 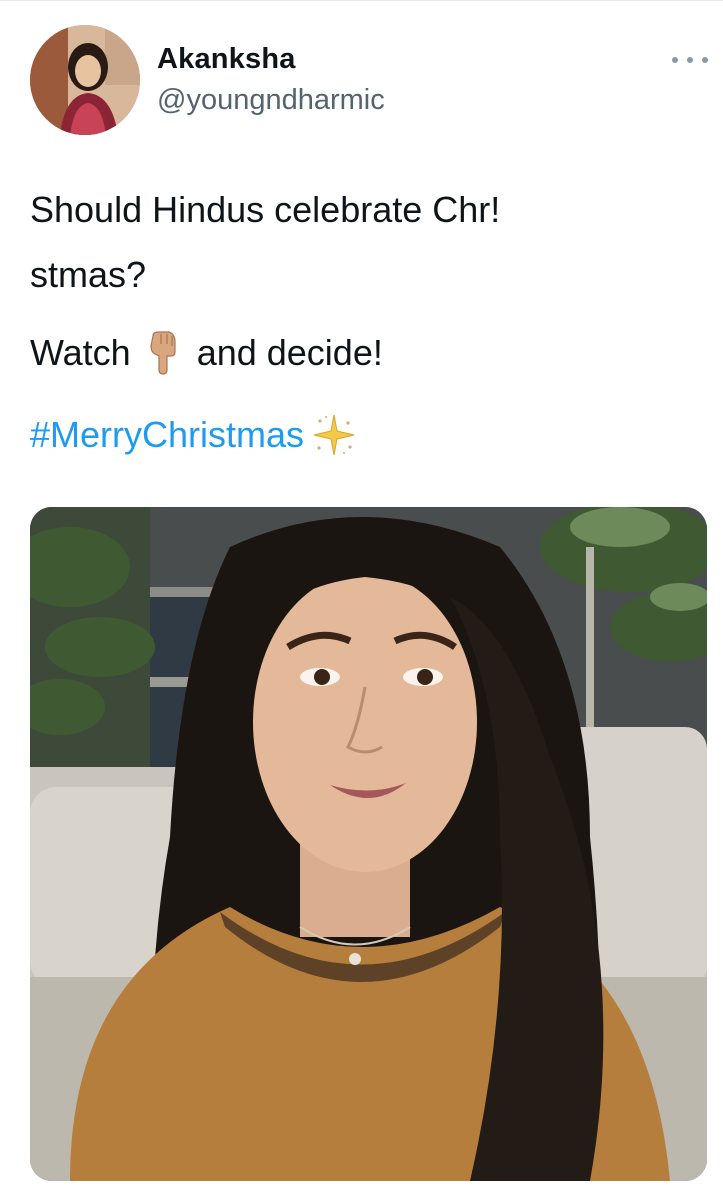 What do you see at coordinates (226, 59) in the screenshot?
I see `display-name: Akanksha` at bounding box center [226, 59].